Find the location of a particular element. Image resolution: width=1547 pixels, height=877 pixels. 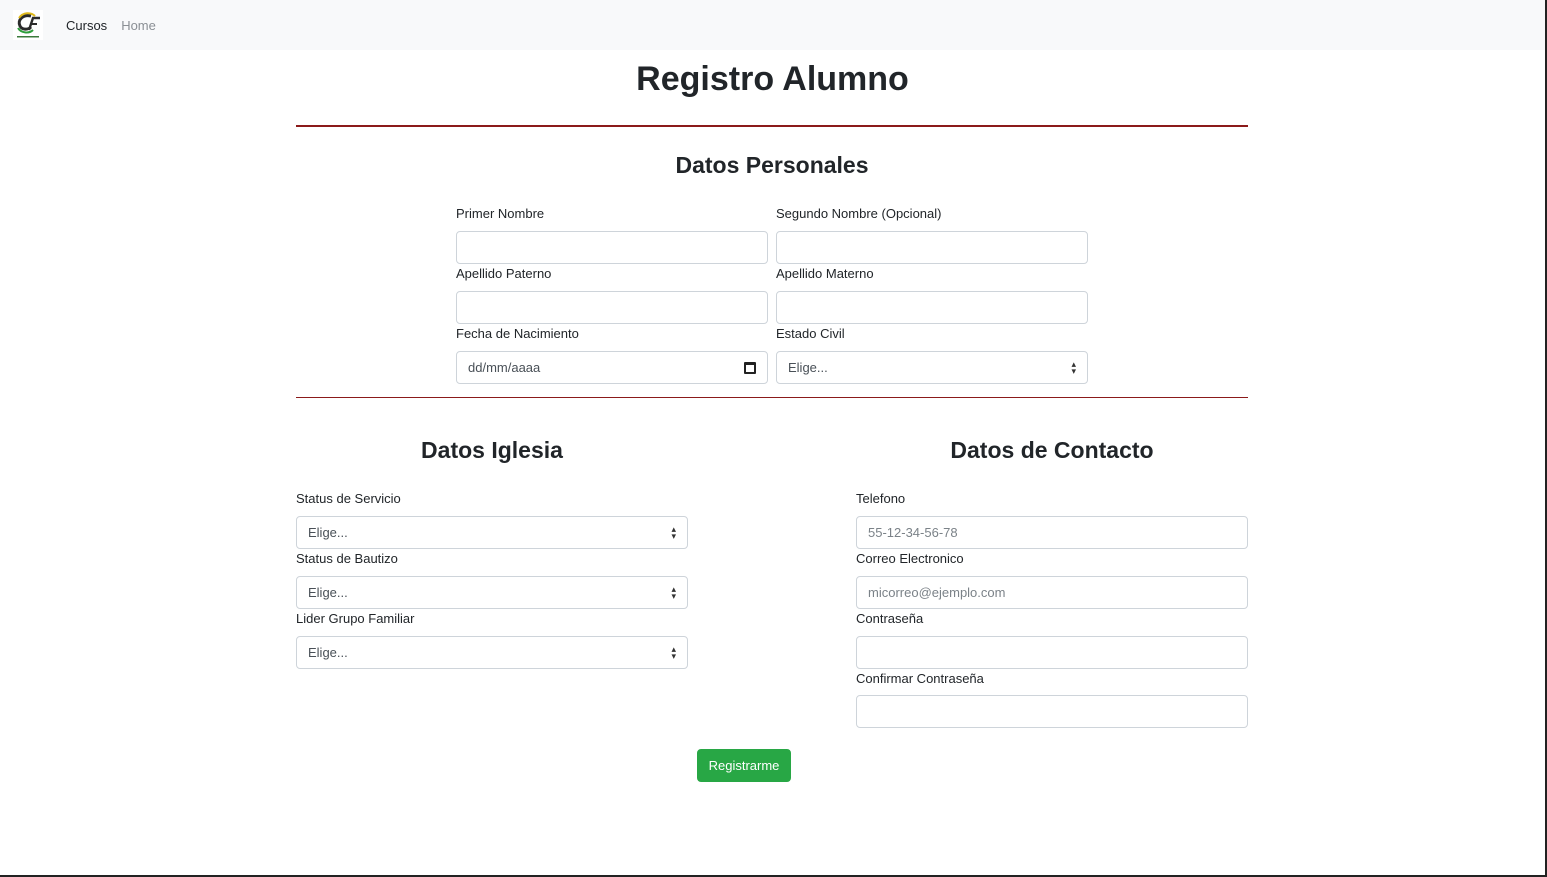

registrarme-button: Registrarme is located at coordinates (744, 765).